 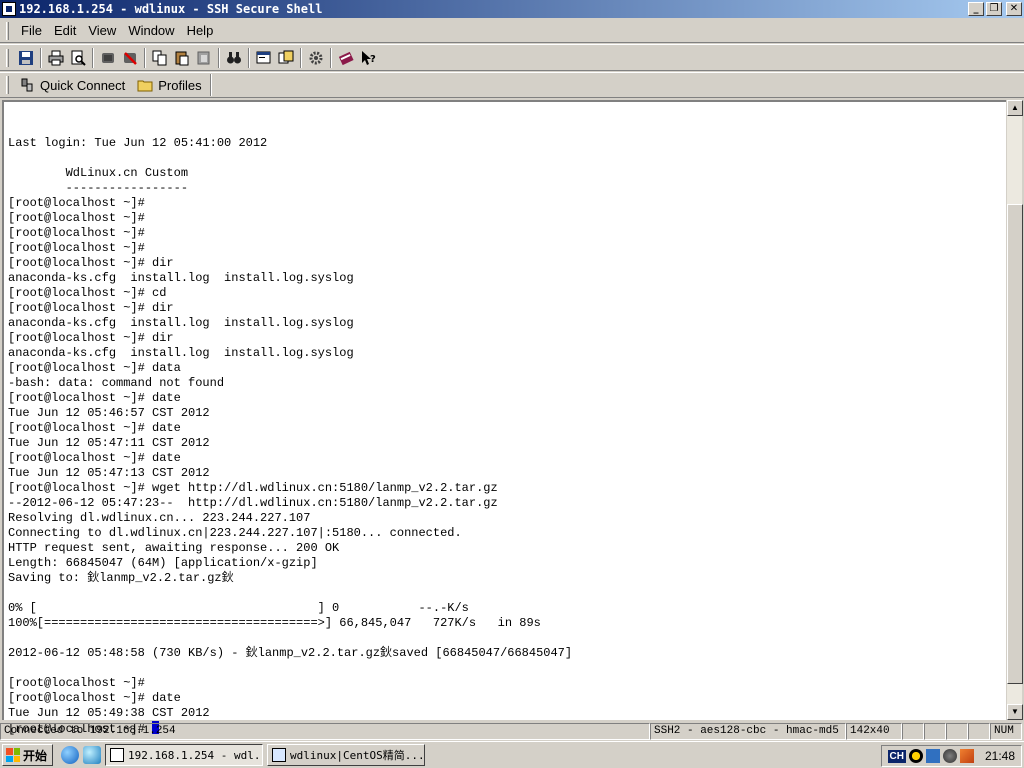 I want to click on volume-icon, so click(x=949, y=756).